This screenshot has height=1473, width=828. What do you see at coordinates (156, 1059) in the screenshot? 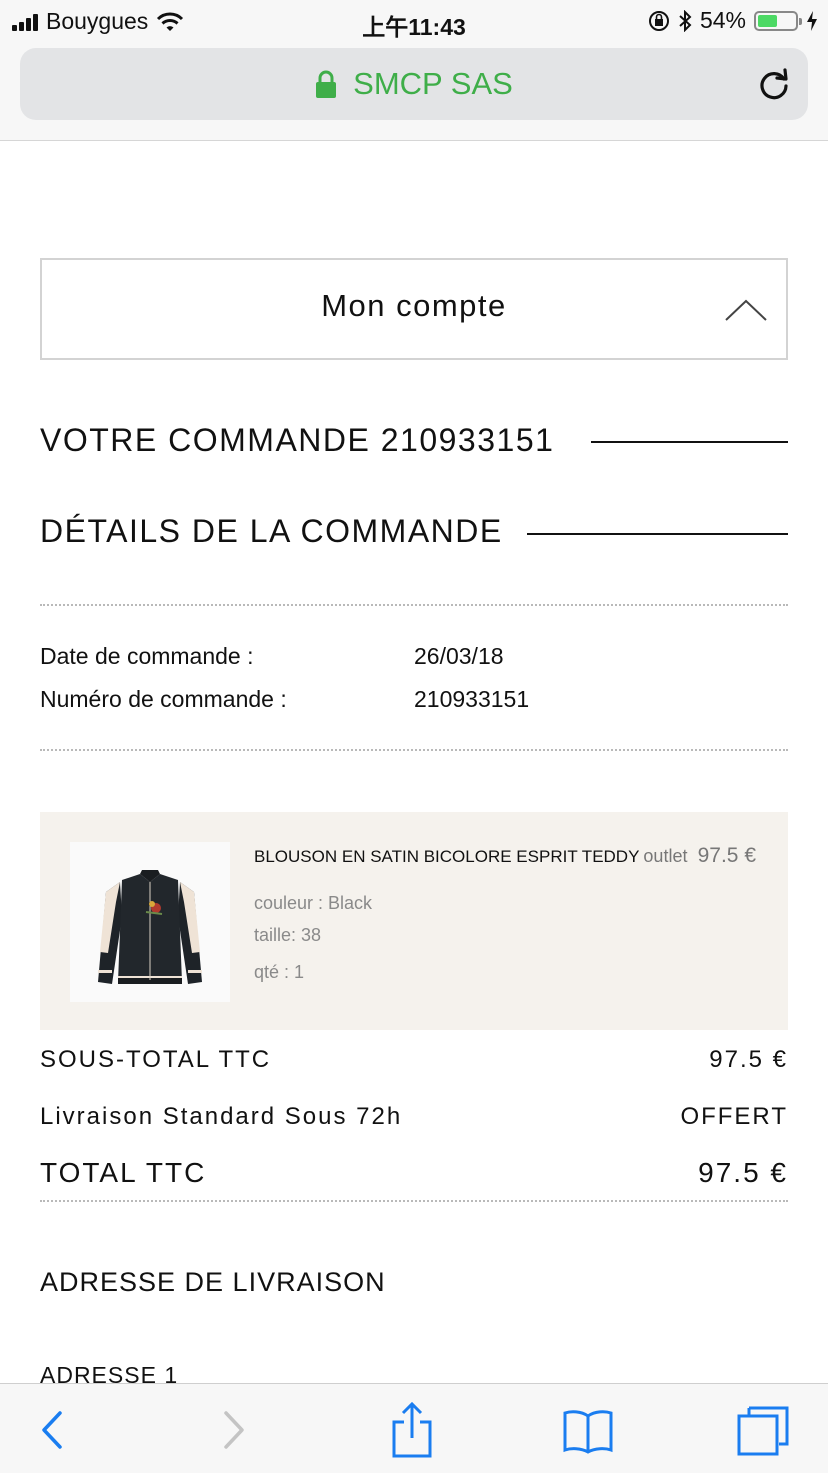
I see `subtotal-label: SOUS-TOTAL TTC` at bounding box center [156, 1059].